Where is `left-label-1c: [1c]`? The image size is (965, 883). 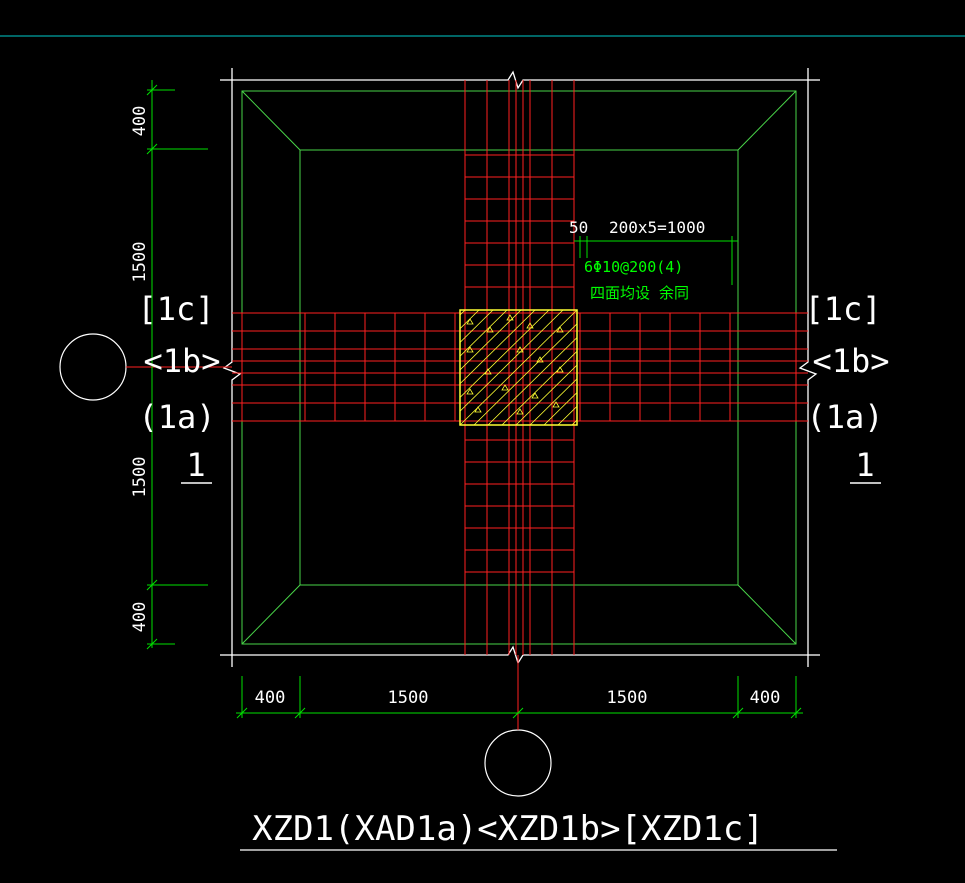 left-label-1c: [1c] is located at coordinates (175, 309).